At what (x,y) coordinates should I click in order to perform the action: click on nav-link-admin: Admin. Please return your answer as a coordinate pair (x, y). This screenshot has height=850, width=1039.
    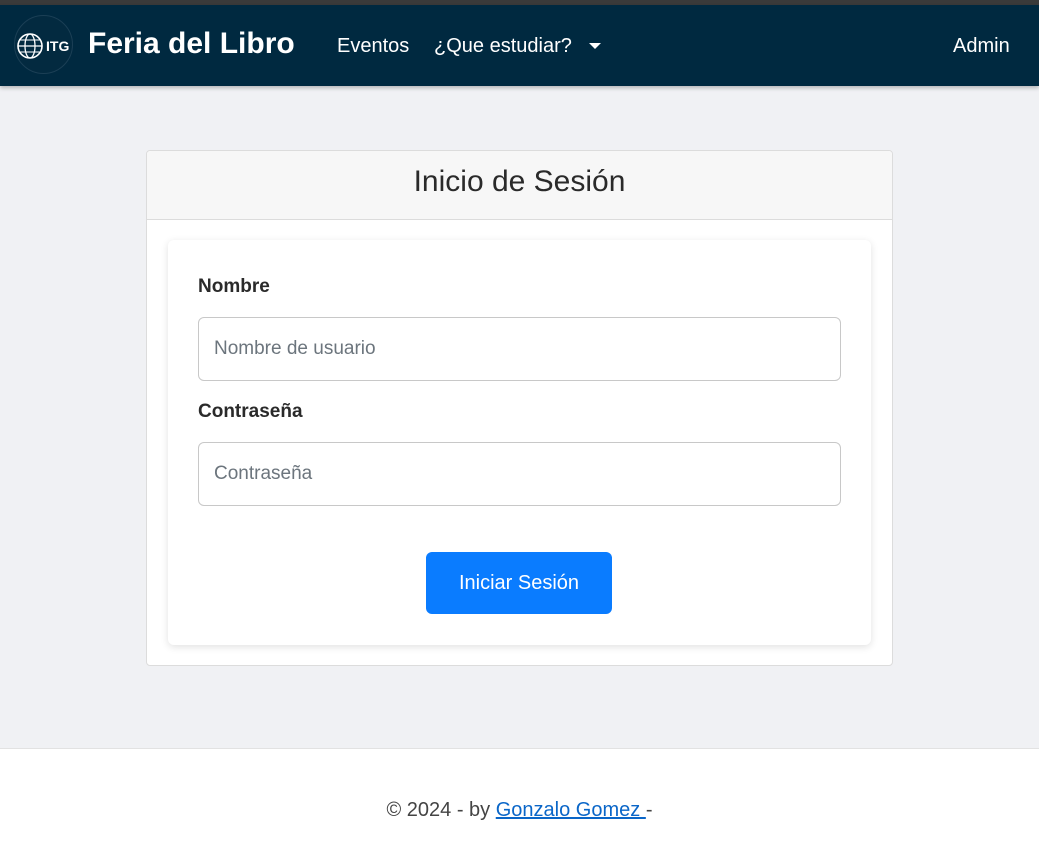
    Looking at the image, I should click on (981, 46).